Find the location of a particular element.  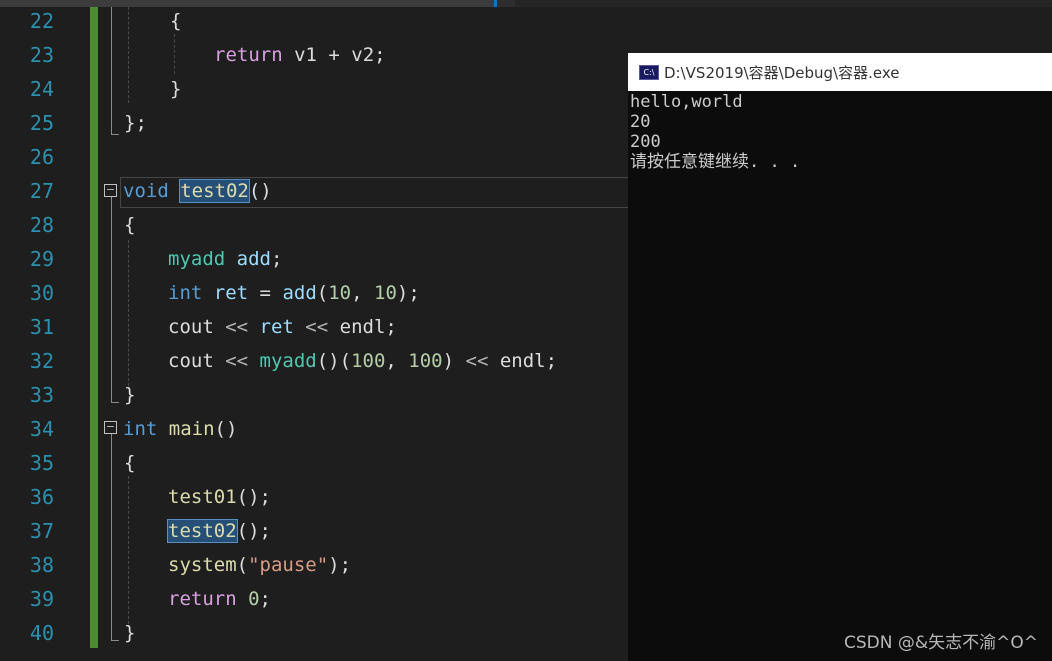

code-line-22: { is located at coordinates (176, 21).